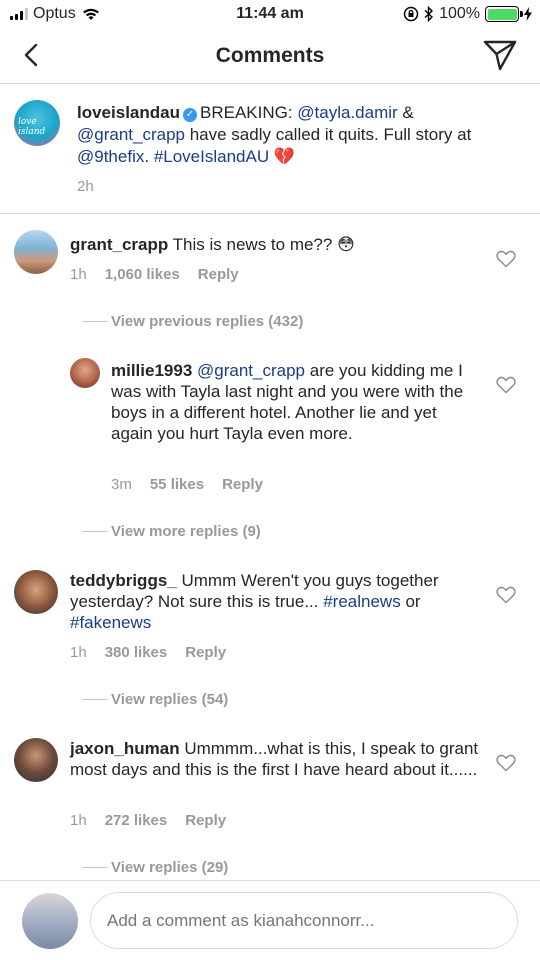 This screenshot has width=540, height=960. What do you see at coordinates (149, 156) in the screenshot?
I see `caption-text-part: .` at bounding box center [149, 156].